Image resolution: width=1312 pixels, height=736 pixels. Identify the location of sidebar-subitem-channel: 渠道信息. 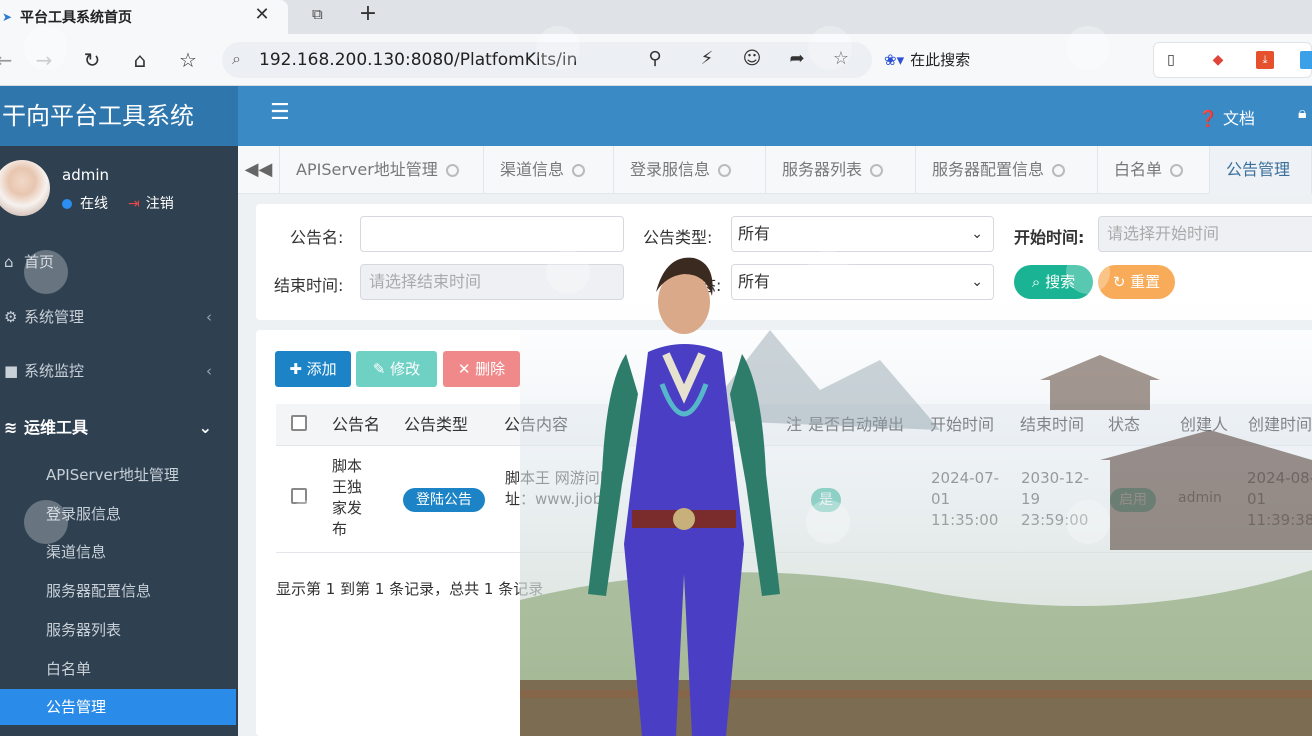
(119, 552).